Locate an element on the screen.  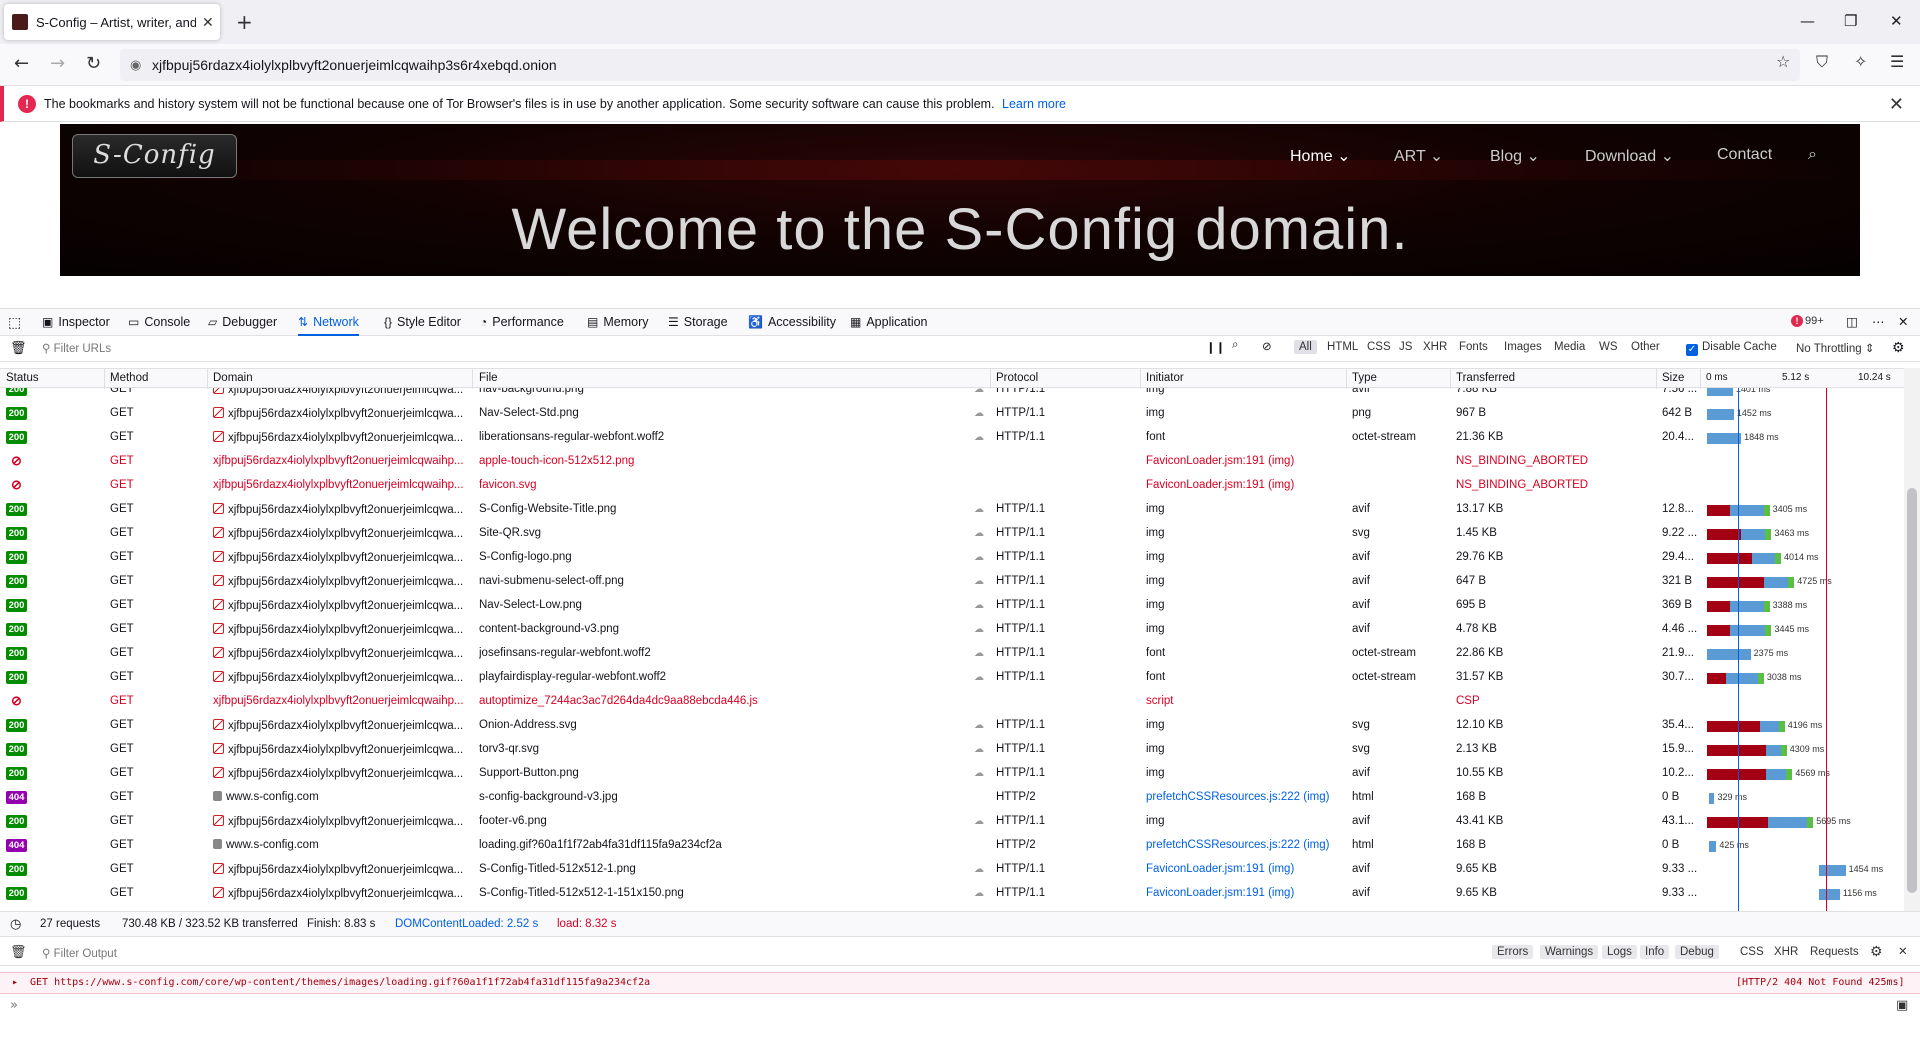
bookmark-star-icon: ☆ is located at coordinates (1783, 61).